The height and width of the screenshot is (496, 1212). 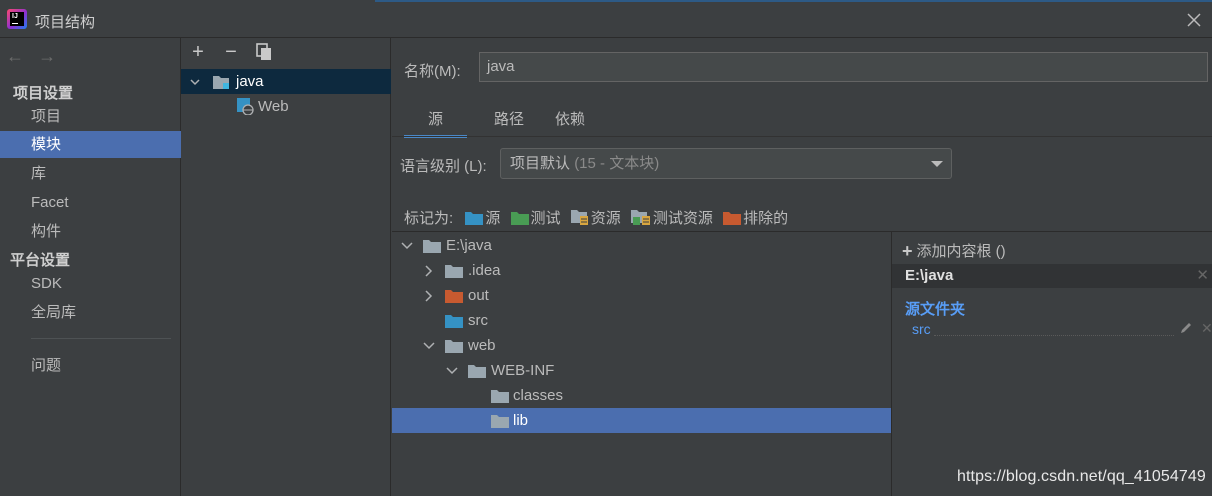 I want to click on section-platform-settings: 平台设置, so click(x=40, y=260).